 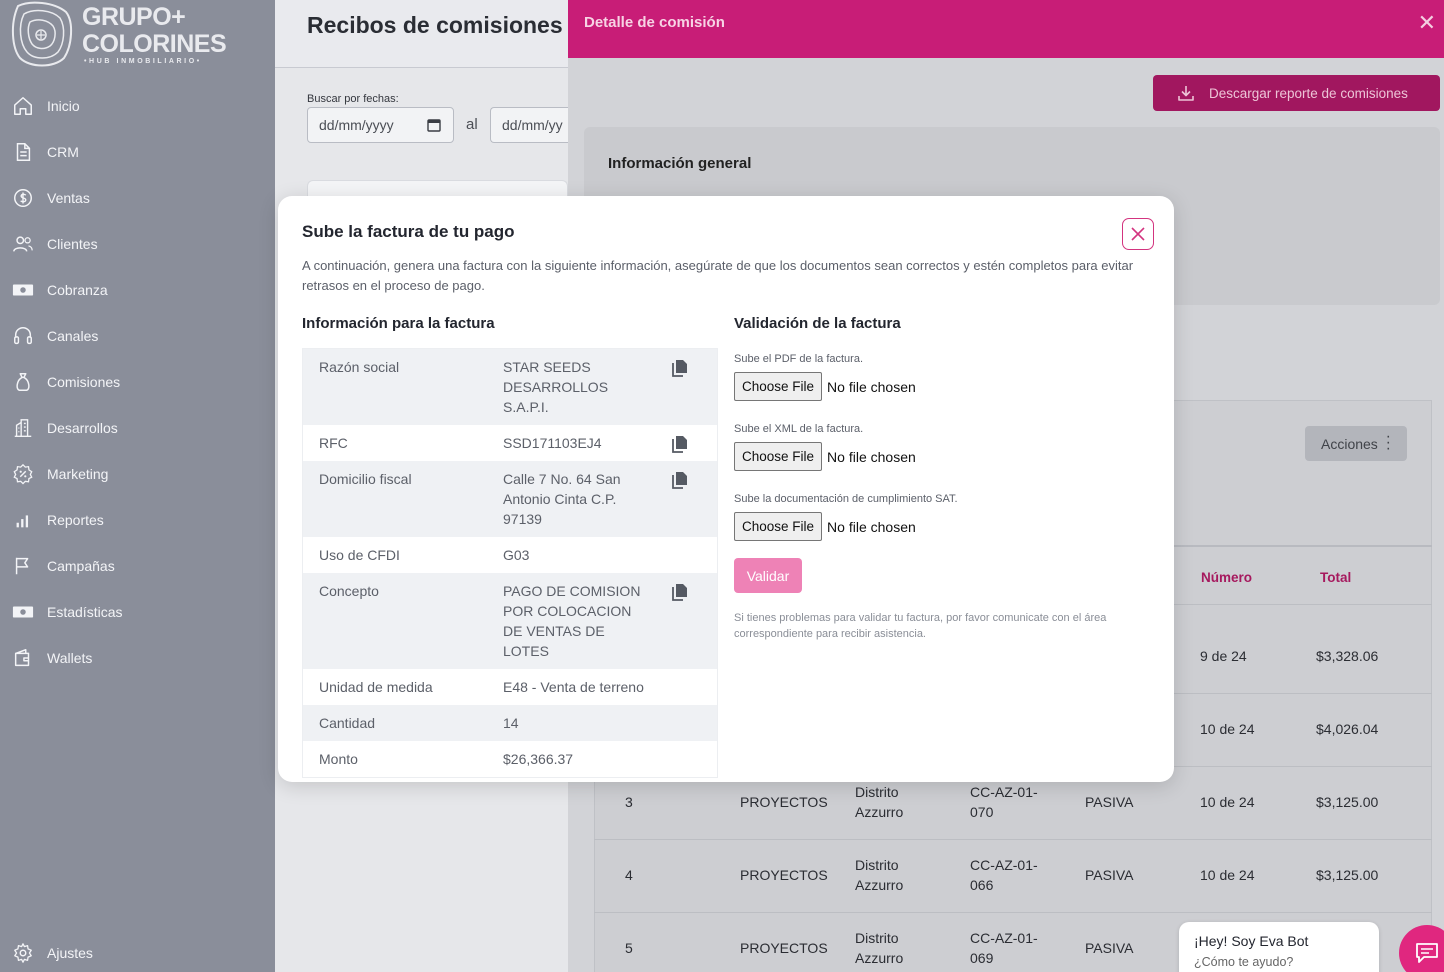 I want to click on header-divider, so click(x=421, y=67).